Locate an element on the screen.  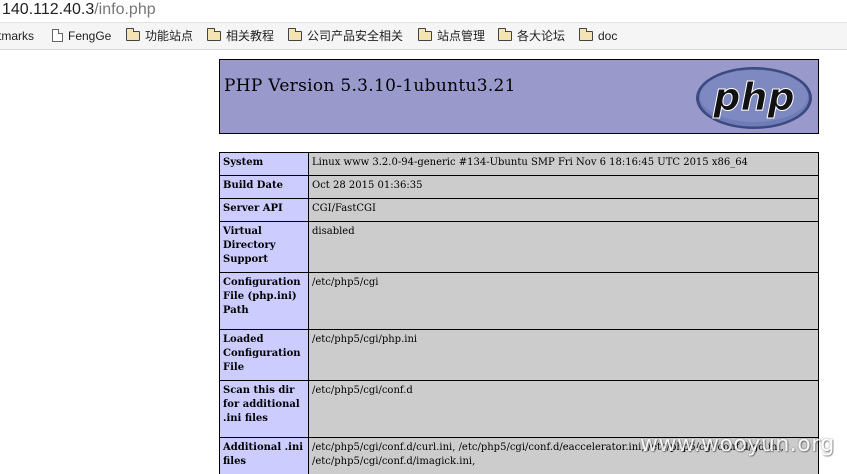
row-value: disabled is located at coordinates (563, 247).